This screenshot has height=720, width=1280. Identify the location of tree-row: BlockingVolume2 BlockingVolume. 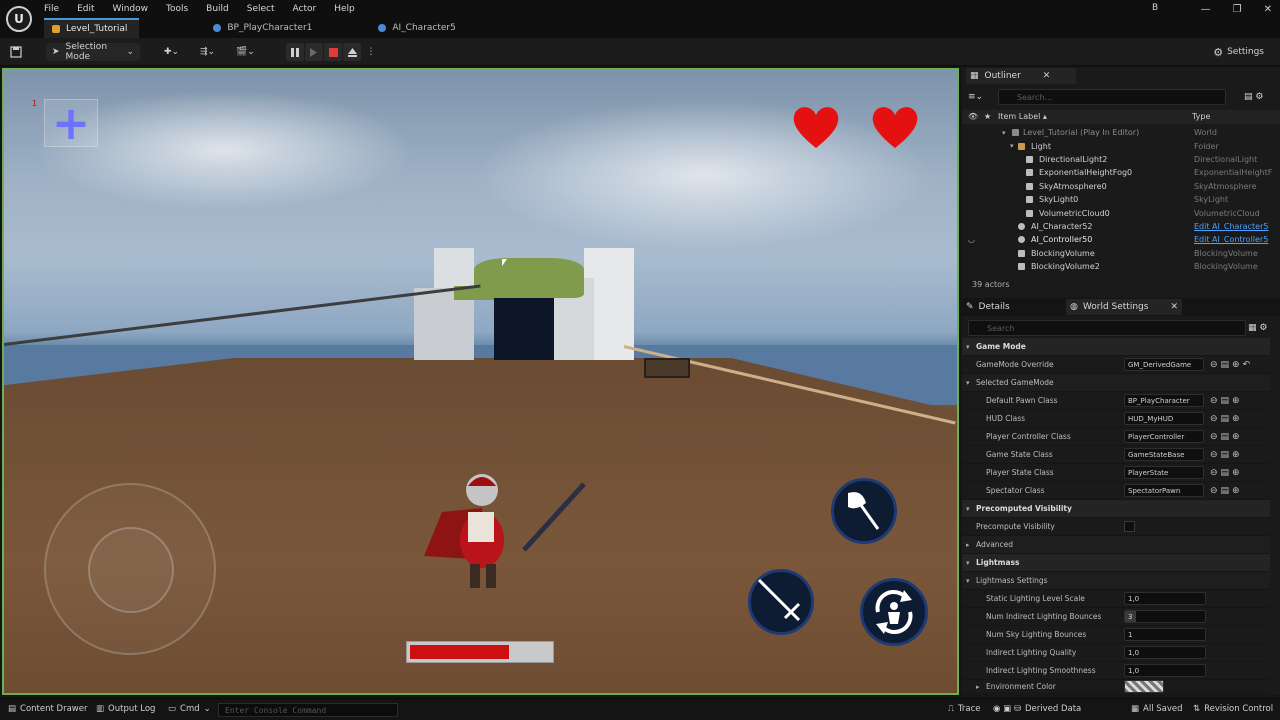
(1117, 266).